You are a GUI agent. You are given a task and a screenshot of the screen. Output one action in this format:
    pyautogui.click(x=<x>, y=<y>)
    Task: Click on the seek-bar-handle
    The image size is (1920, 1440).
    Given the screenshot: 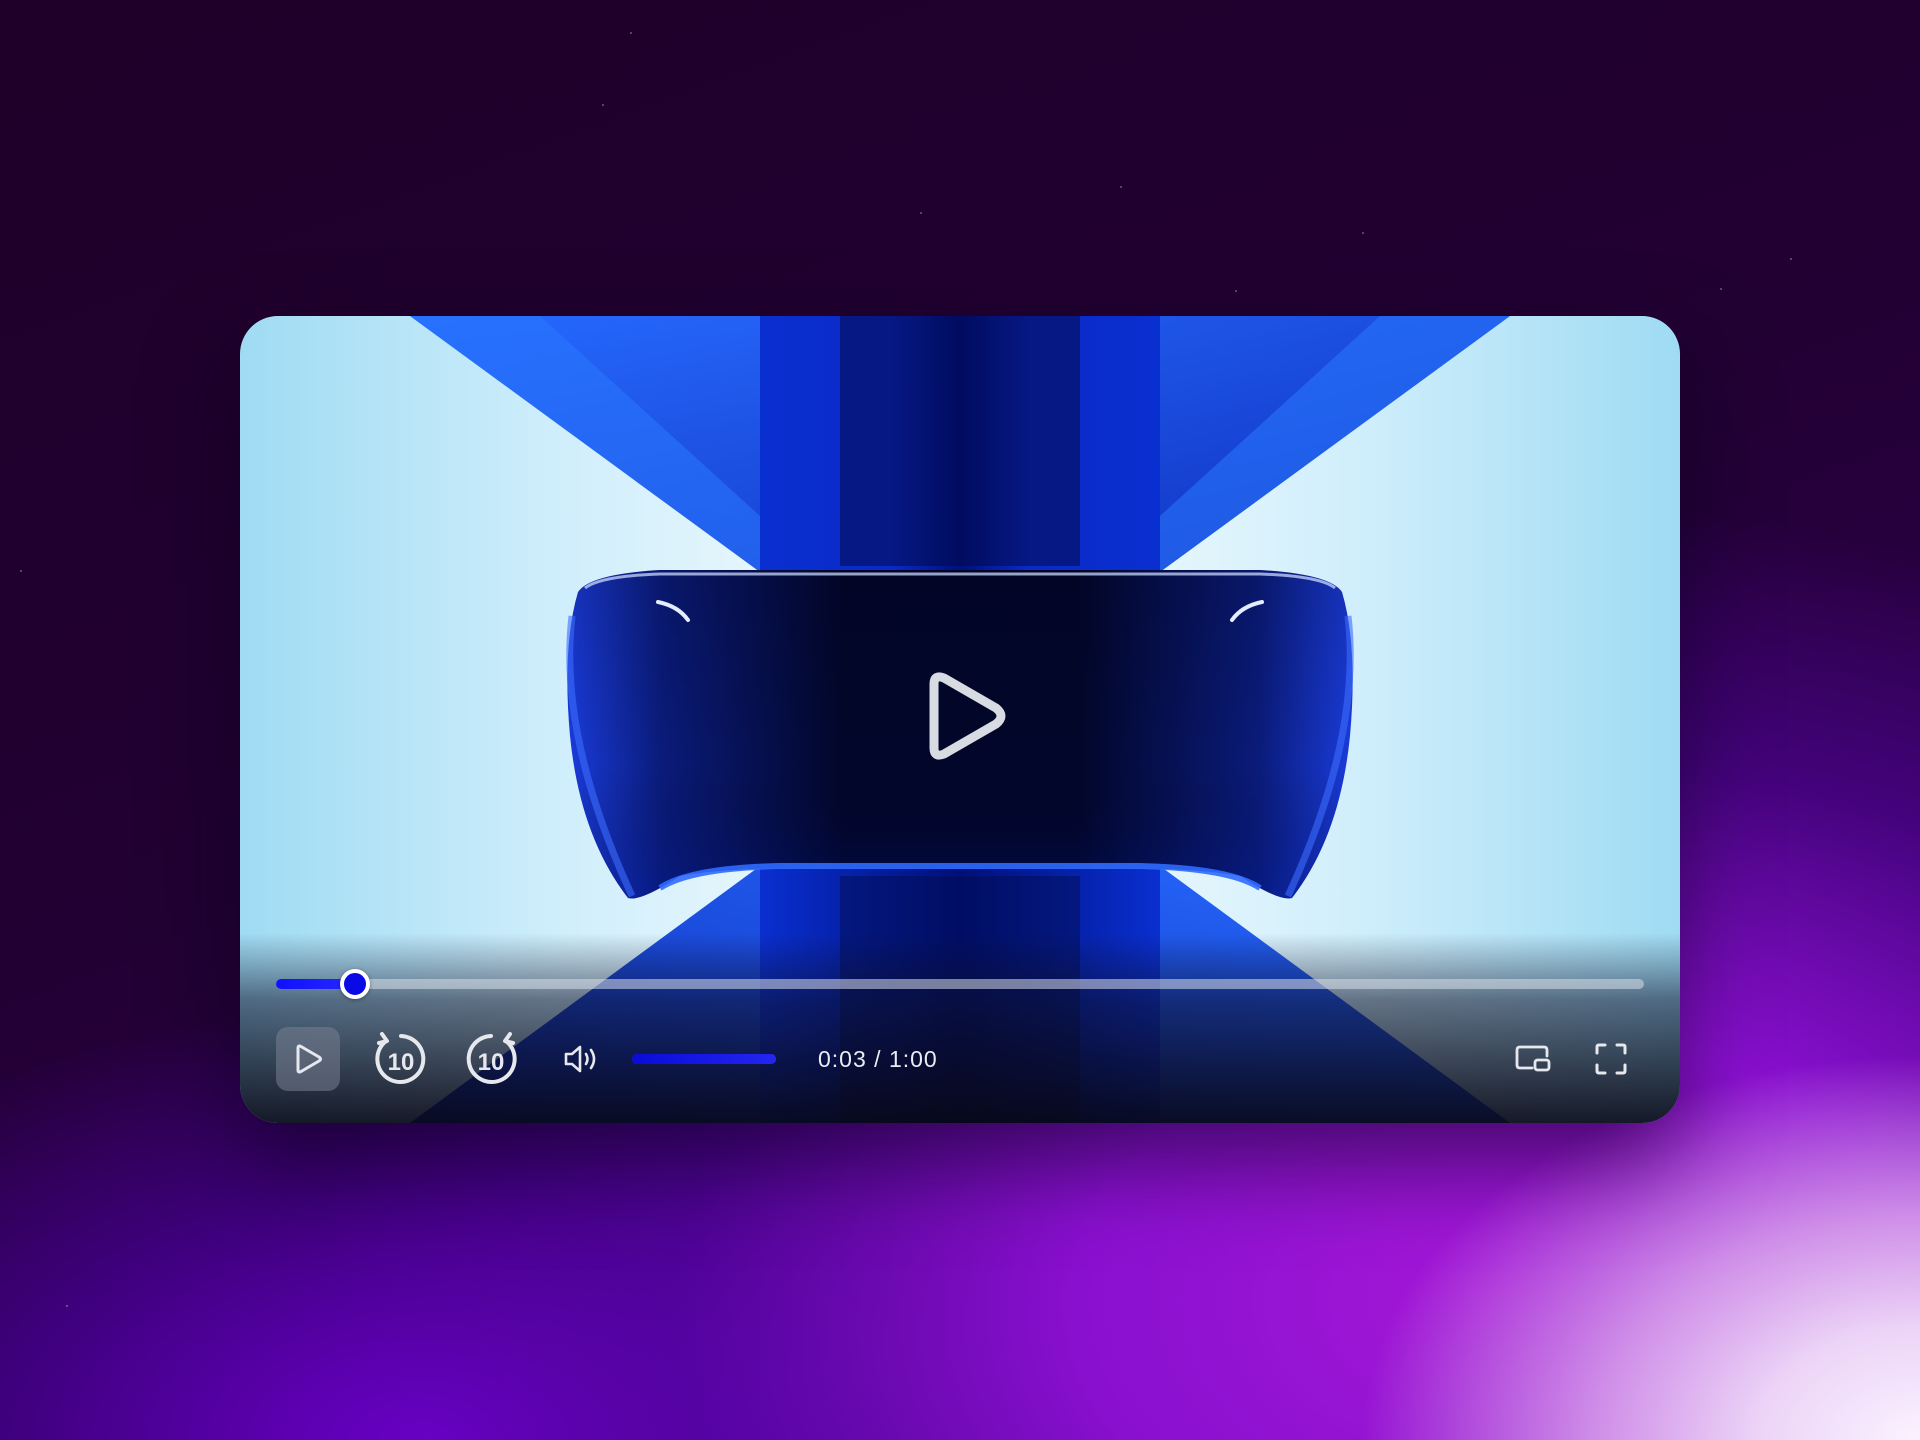 What is the action you would take?
    pyautogui.click(x=355, y=984)
    